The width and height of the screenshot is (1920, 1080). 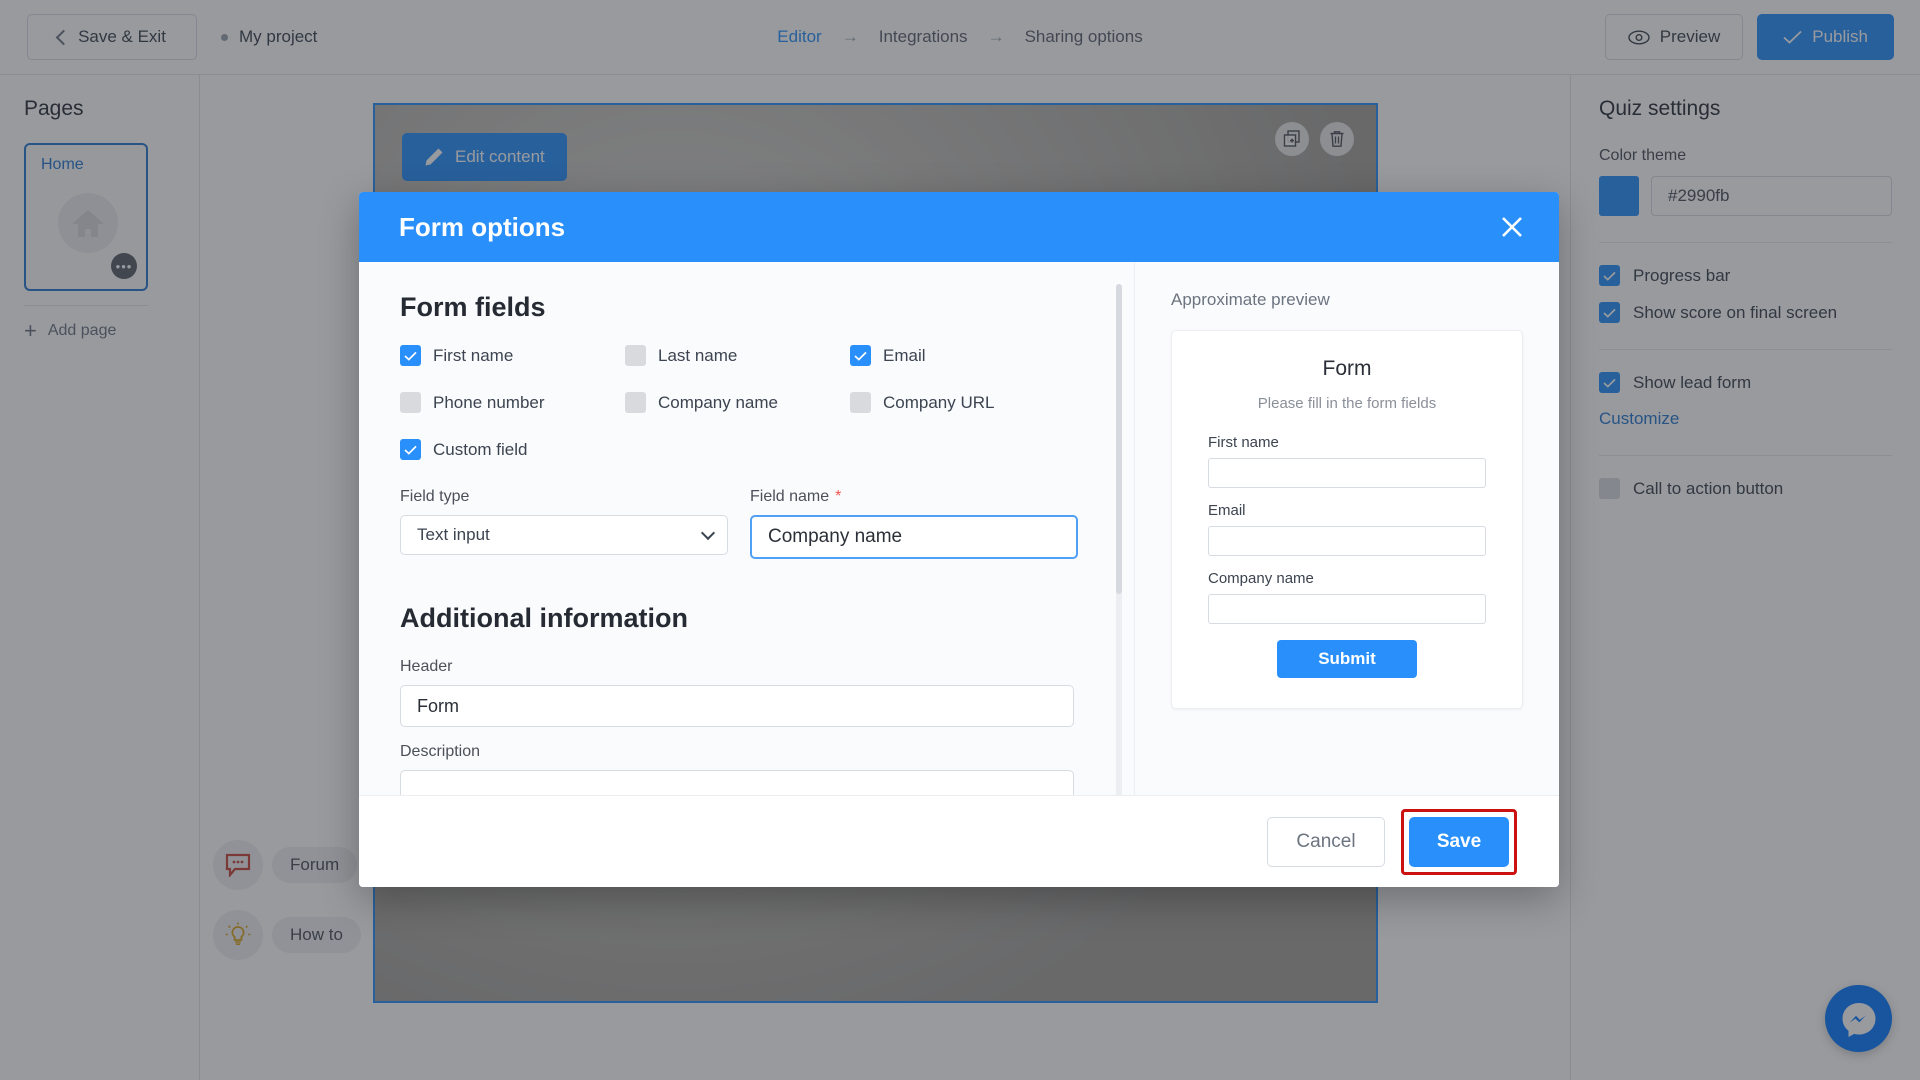 I want to click on save-button-highlight: Save, so click(x=1459, y=841).